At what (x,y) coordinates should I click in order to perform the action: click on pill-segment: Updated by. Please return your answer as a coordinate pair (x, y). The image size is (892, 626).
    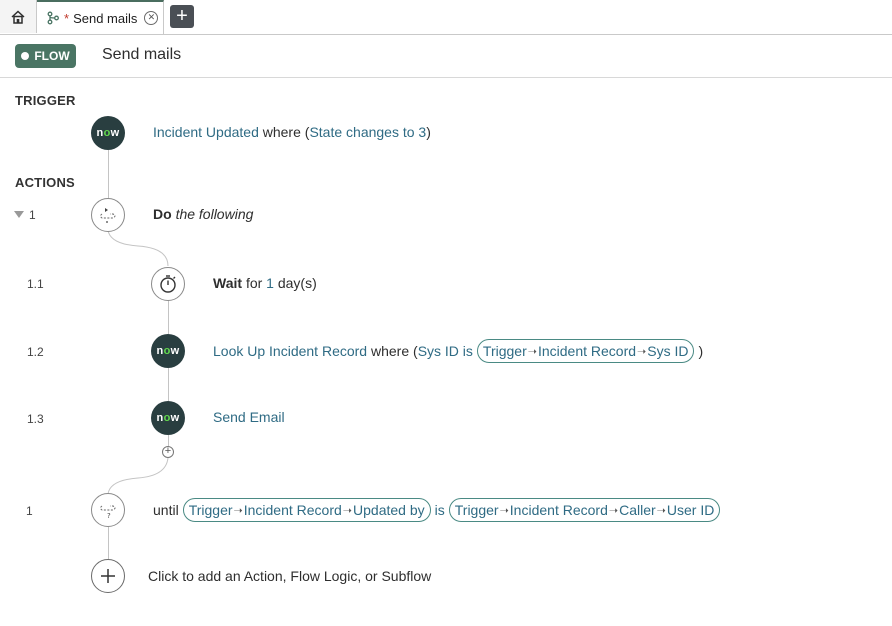
    Looking at the image, I should click on (389, 510).